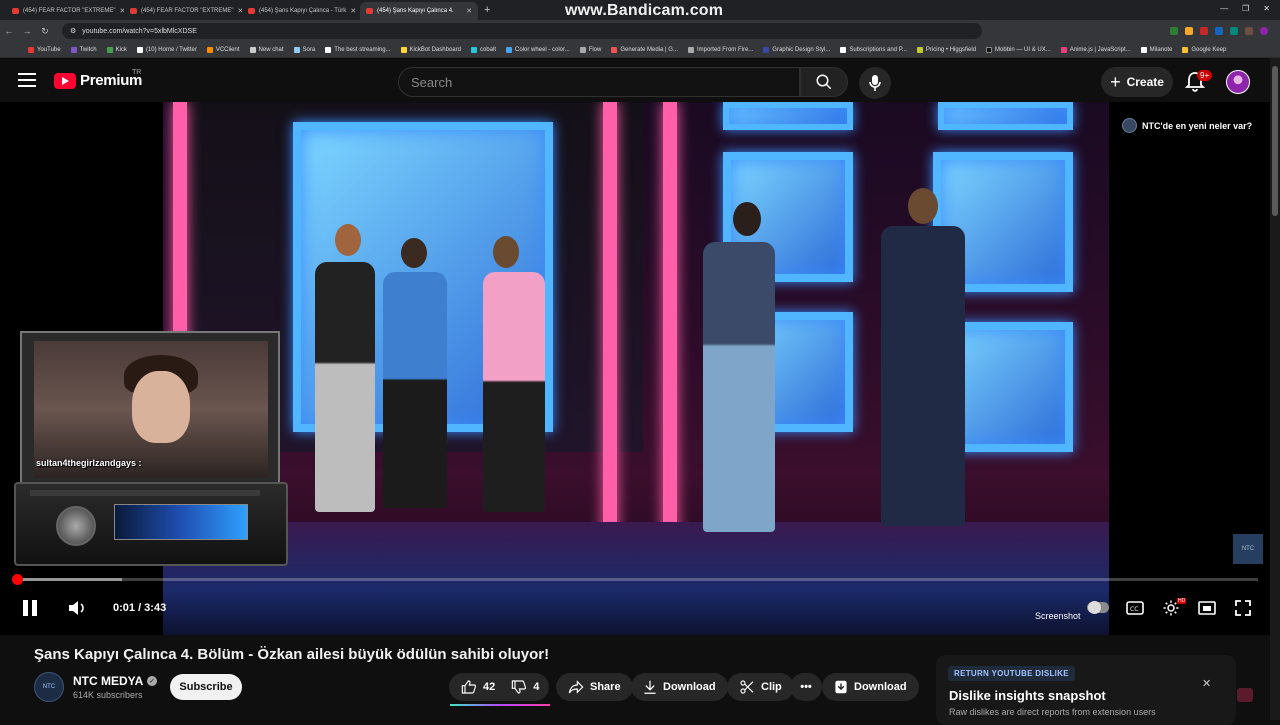 Image resolution: width=1280 pixels, height=725 pixels. Describe the element at coordinates (161, 407) in the screenshot. I see `streamer-face` at that location.